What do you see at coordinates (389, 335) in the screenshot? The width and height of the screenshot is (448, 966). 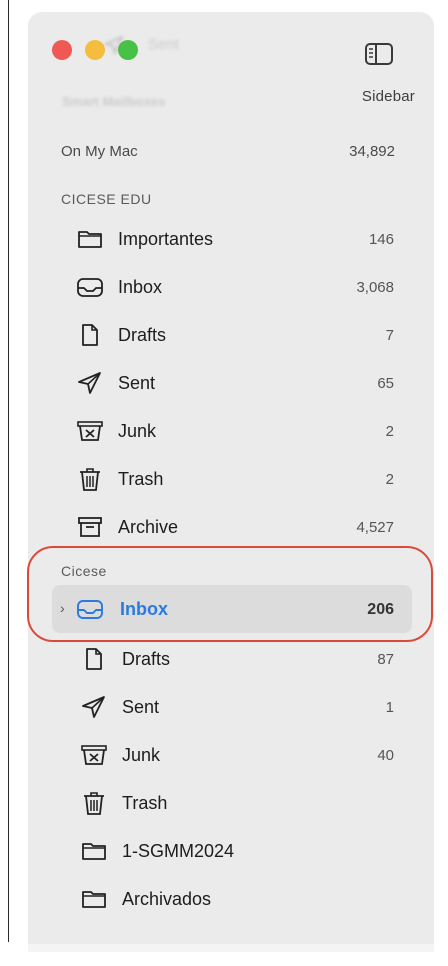 I see `mailbox-count: 7` at bounding box center [389, 335].